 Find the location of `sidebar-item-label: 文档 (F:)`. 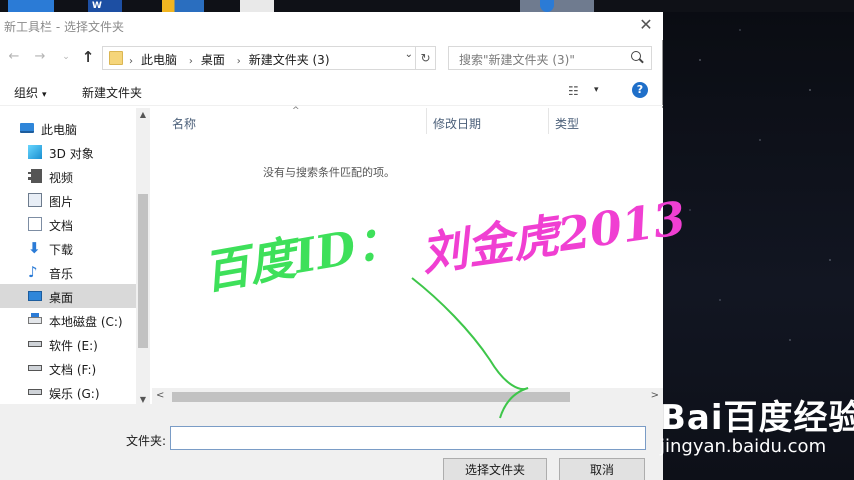

sidebar-item-label: 文档 (F:) is located at coordinates (73, 370).